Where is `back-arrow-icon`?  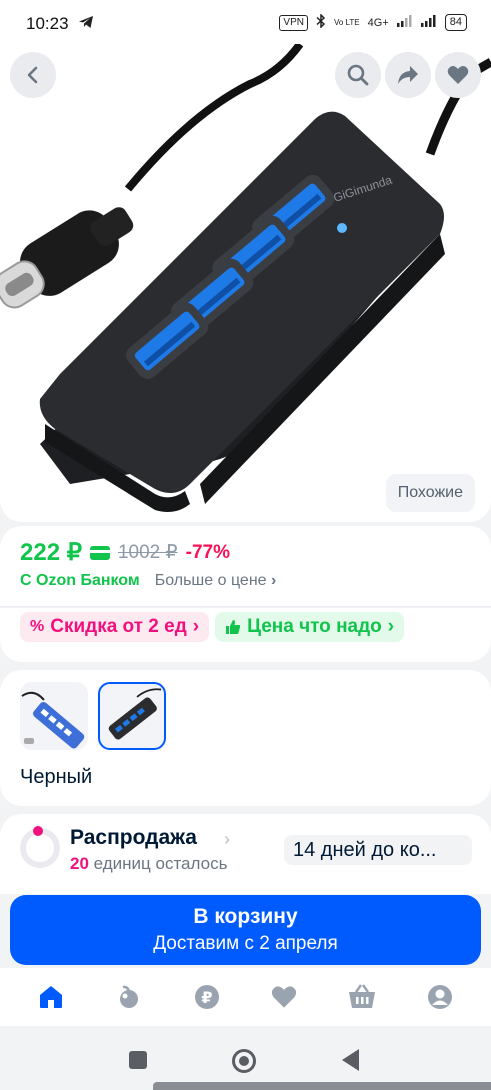 back-arrow-icon is located at coordinates (32, 75).